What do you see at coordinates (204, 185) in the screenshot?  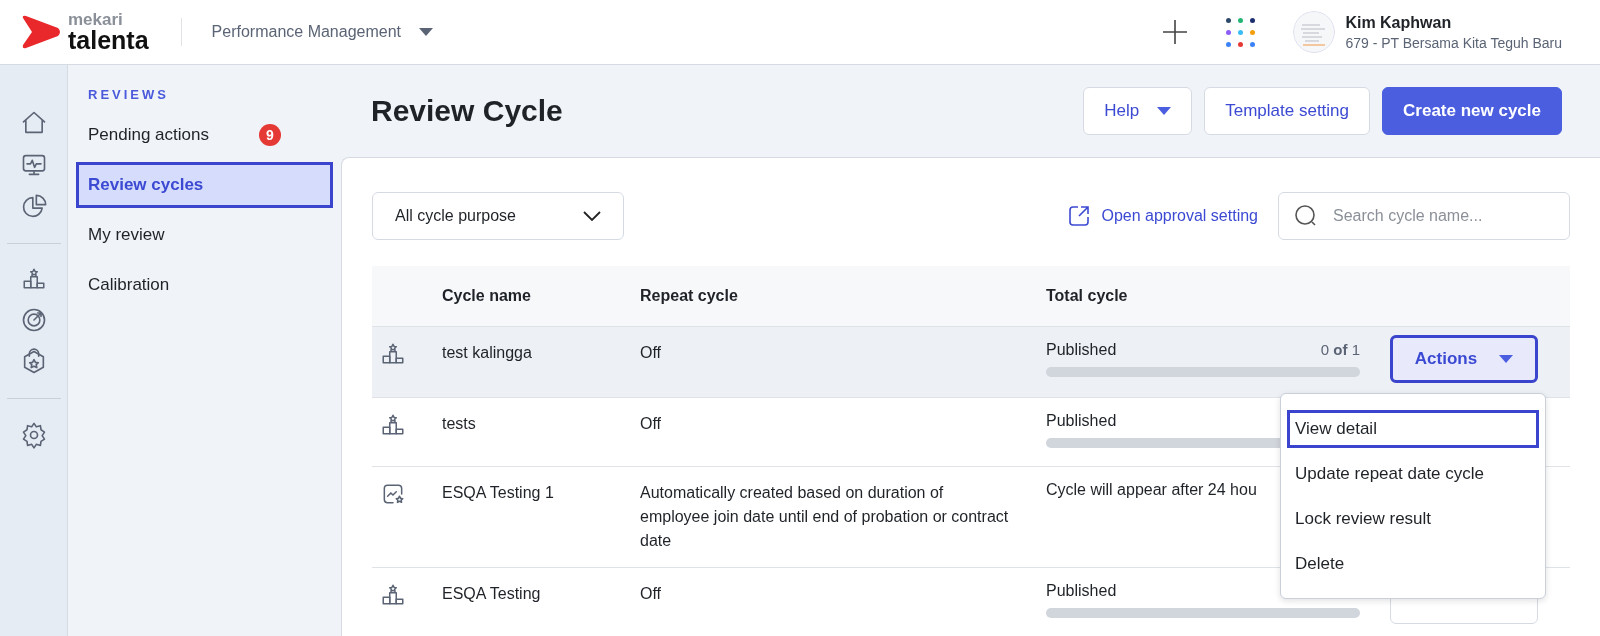 I see `sidebar-item: Review cycles` at bounding box center [204, 185].